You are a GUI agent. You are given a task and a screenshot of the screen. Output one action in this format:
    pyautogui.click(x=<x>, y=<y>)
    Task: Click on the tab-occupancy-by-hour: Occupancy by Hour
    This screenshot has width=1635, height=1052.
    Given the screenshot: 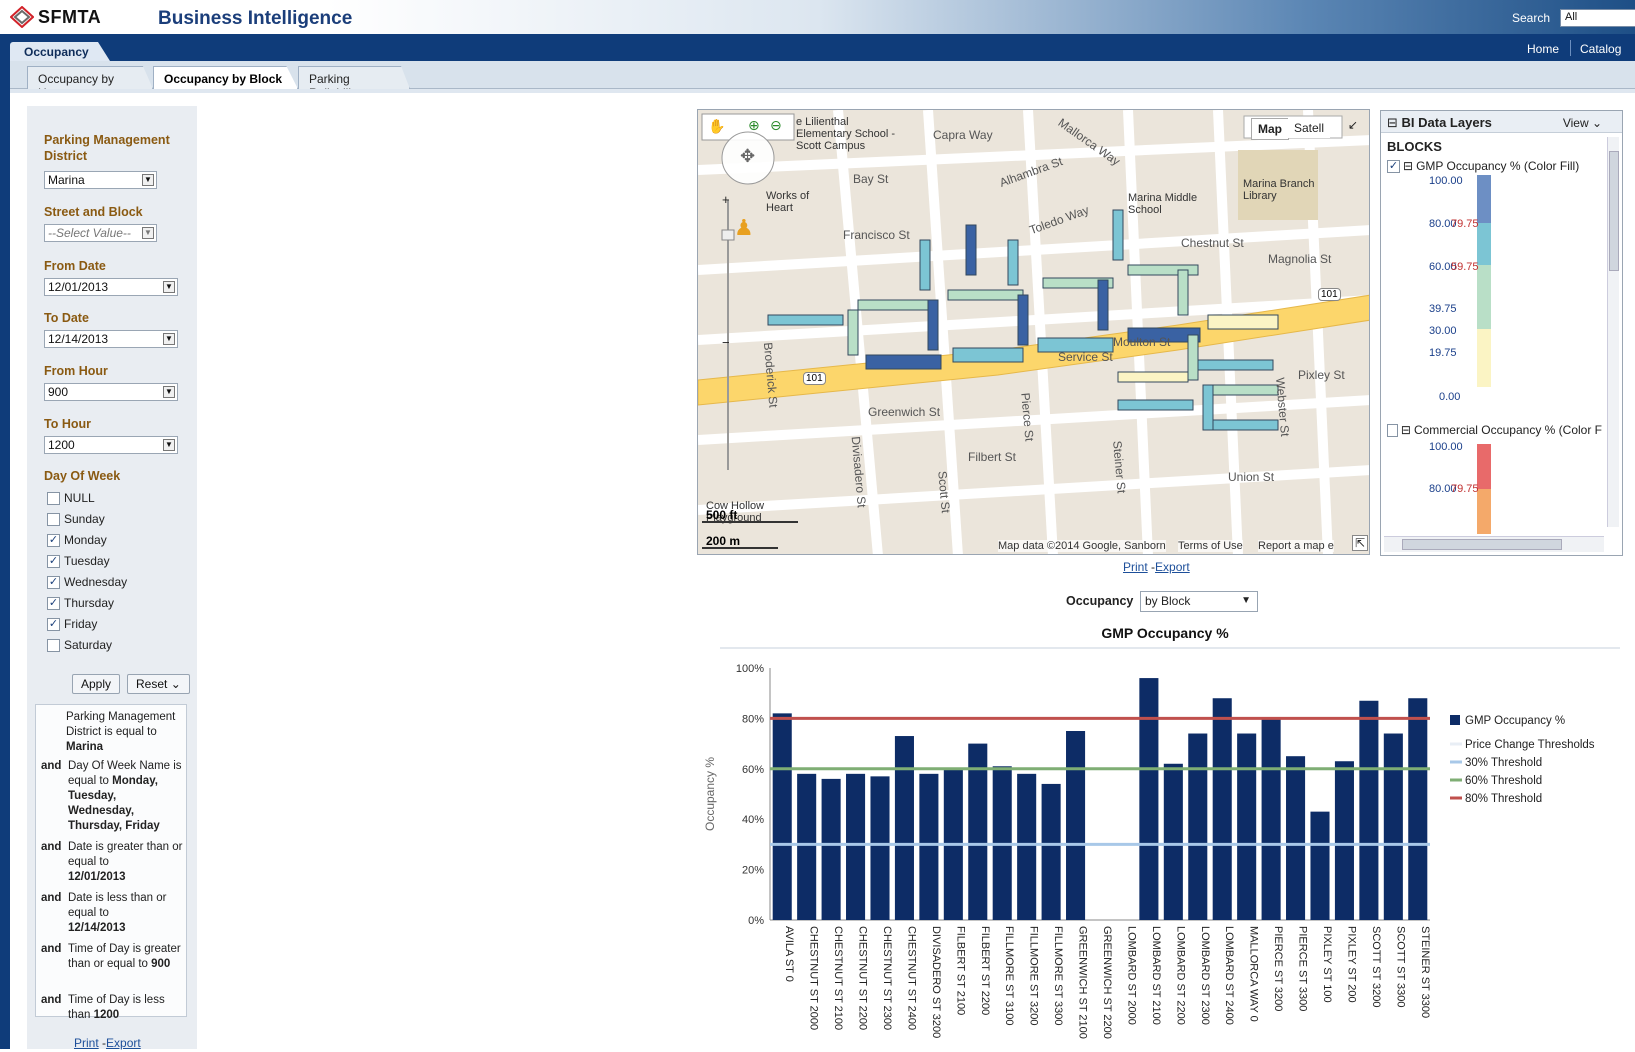 What is the action you would take?
    pyautogui.click(x=90, y=77)
    